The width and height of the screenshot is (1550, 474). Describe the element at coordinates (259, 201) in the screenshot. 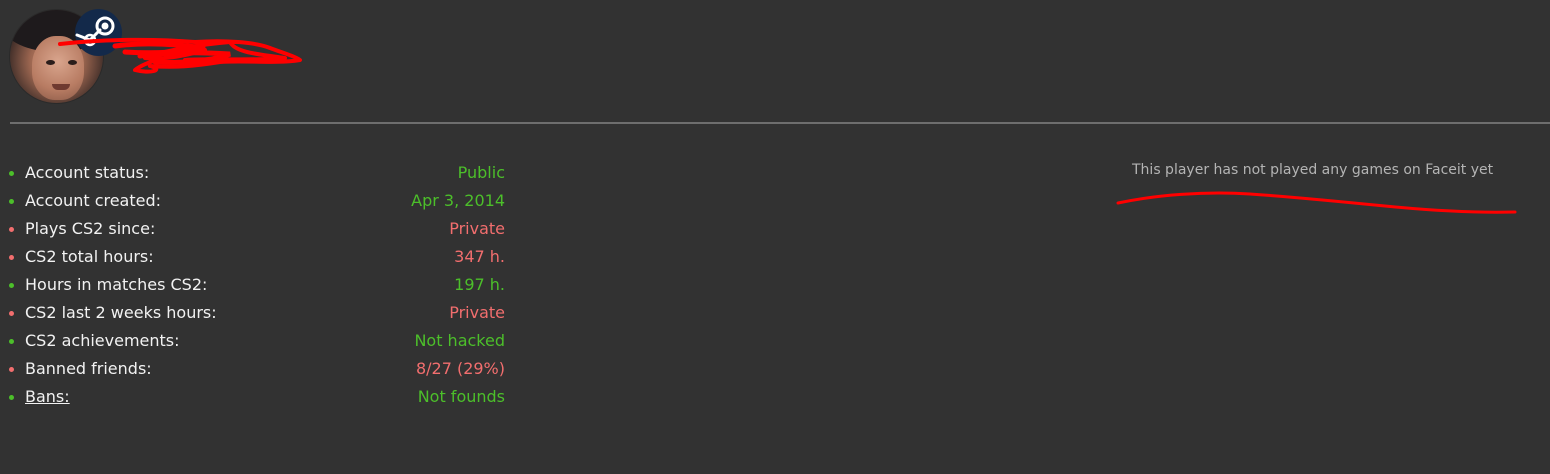

I see `stat-account-created: Account created: Apr 3, 2014` at that location.